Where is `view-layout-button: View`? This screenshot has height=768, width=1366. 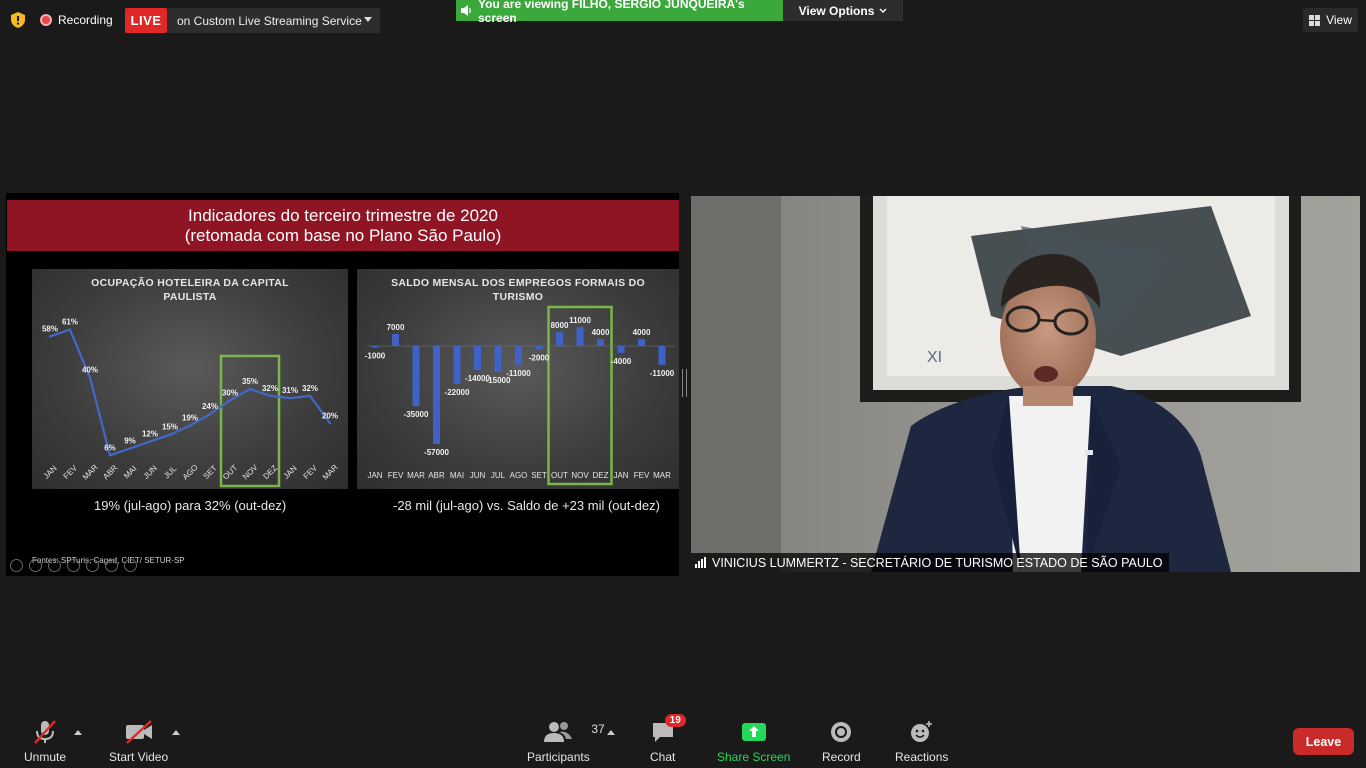 view-layout-button: View is located at coordinates (1330, 20).